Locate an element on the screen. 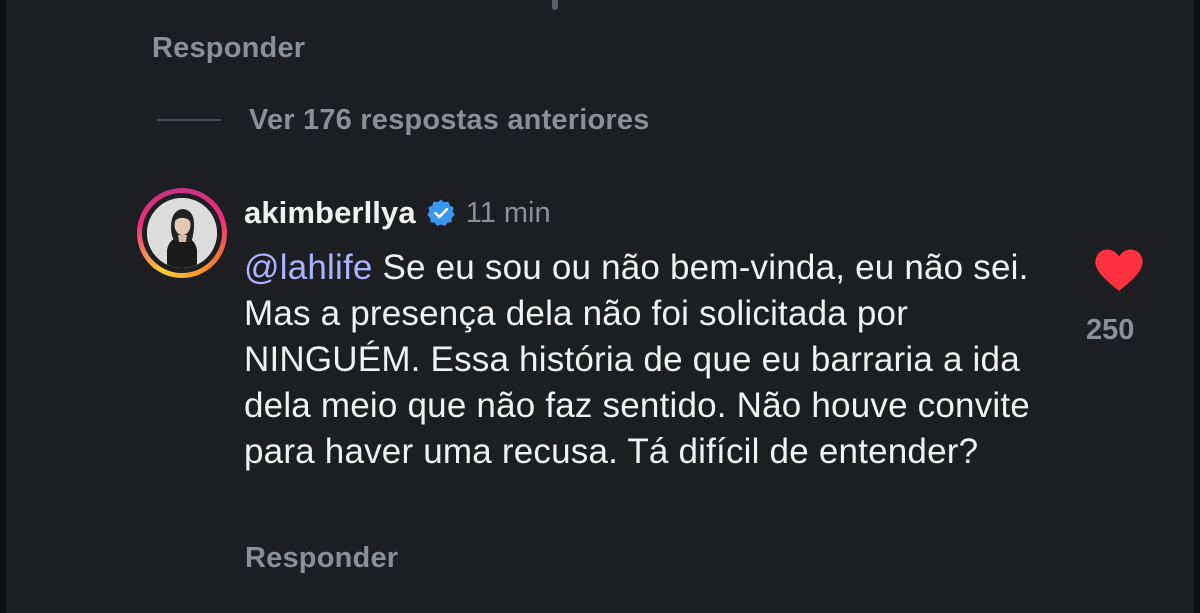 The image size is (1200, 613). verified-badge-icon is located at coordinates (441, 213).